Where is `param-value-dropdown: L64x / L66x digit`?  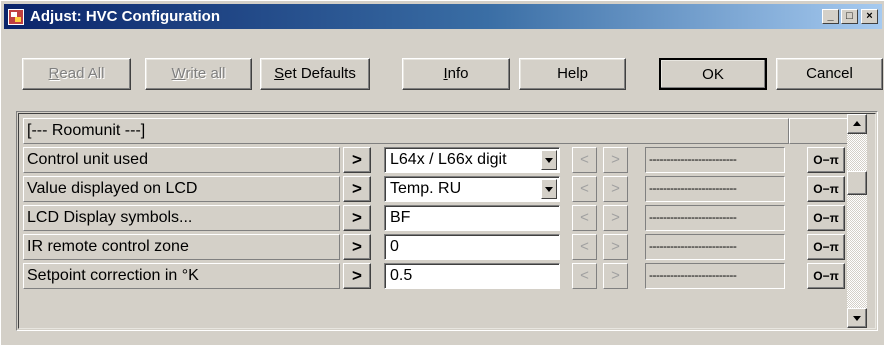 param-value-dropdown: L64x / L66x digit is located at coordinates (472, 160).